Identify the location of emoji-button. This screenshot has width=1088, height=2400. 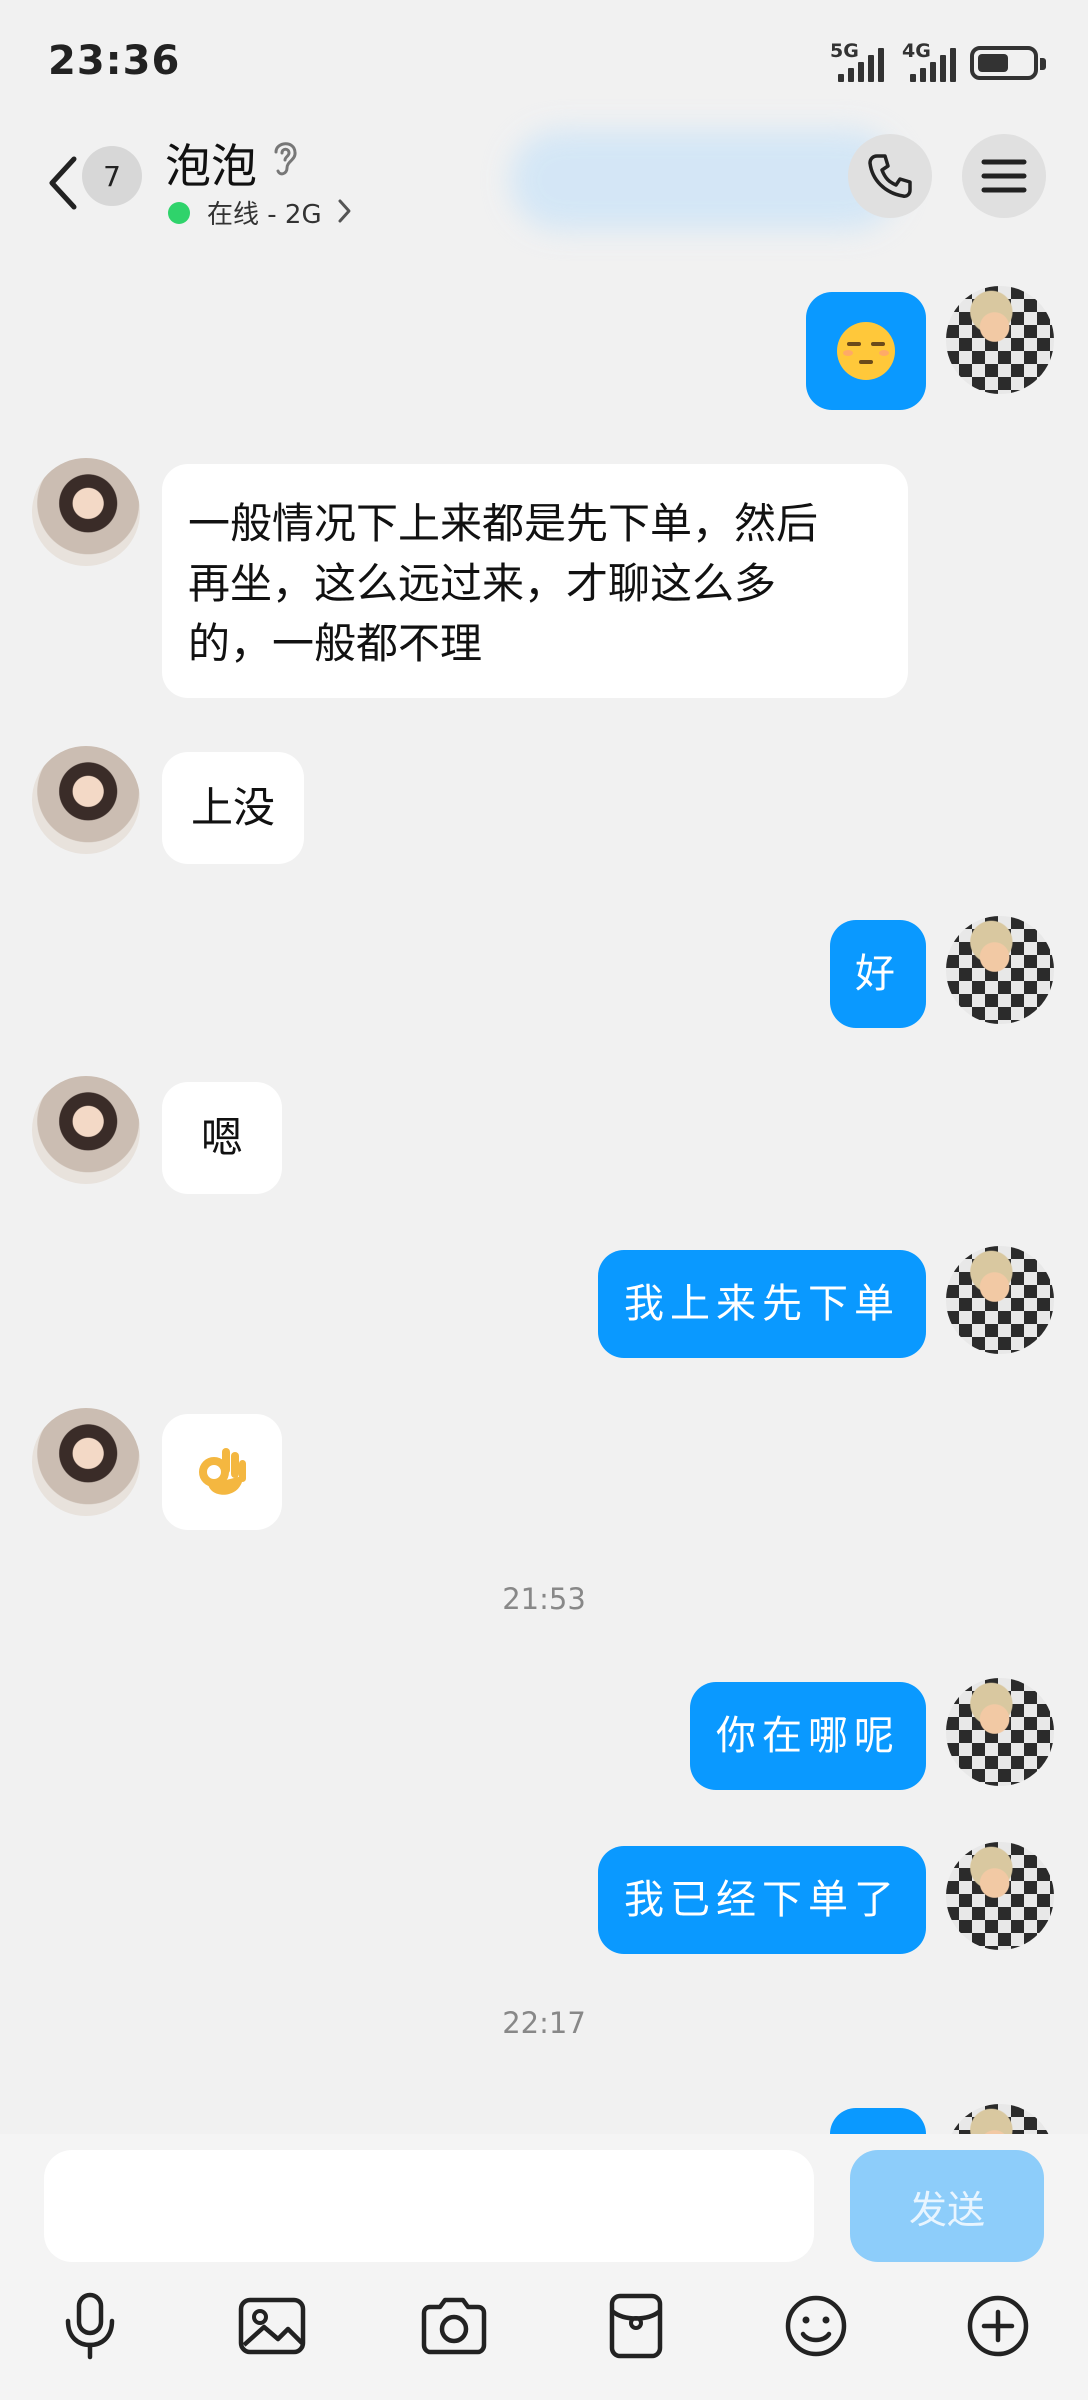
(816, 2326).